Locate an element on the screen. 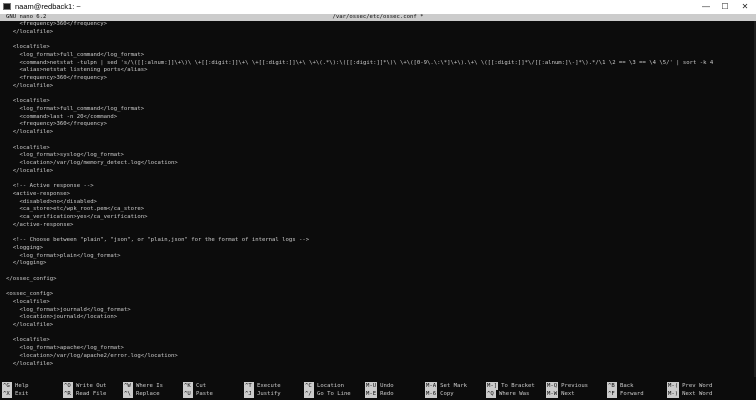 The image size is (756, 400). shortcut-key: ^Q is located at coordinates (491, 394).